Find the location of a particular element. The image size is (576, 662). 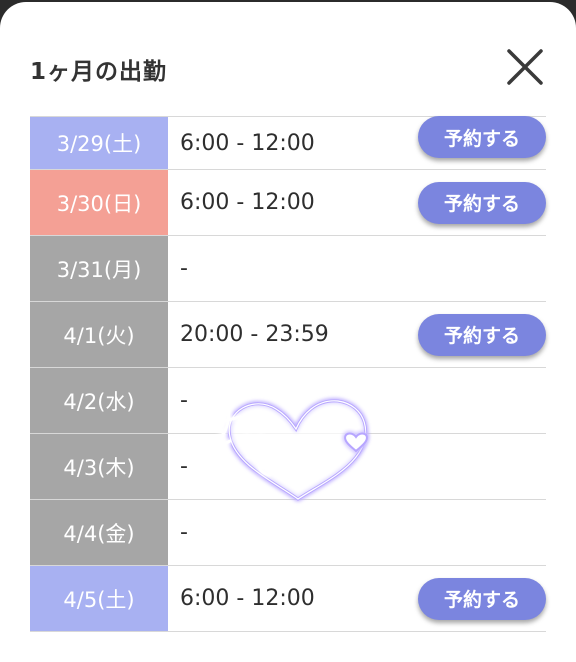

schedule-row: 3/29(土) 6:00 - 12:00 予約する is located at coordinates (288, 143).